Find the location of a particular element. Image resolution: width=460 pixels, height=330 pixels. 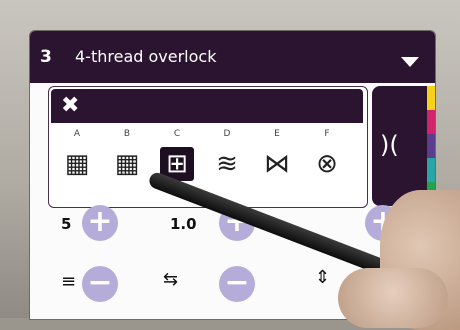

stitch-title: 4-thread overlock is located at coordinates (146, 56).